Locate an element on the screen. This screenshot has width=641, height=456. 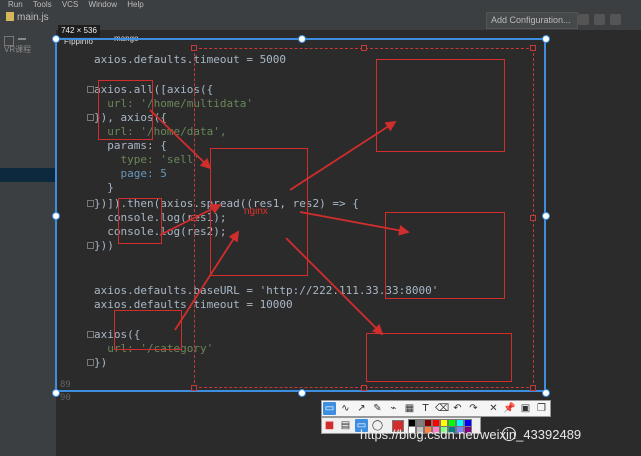
color-indicator-icon: ■ is located at coordinates (329, 425).